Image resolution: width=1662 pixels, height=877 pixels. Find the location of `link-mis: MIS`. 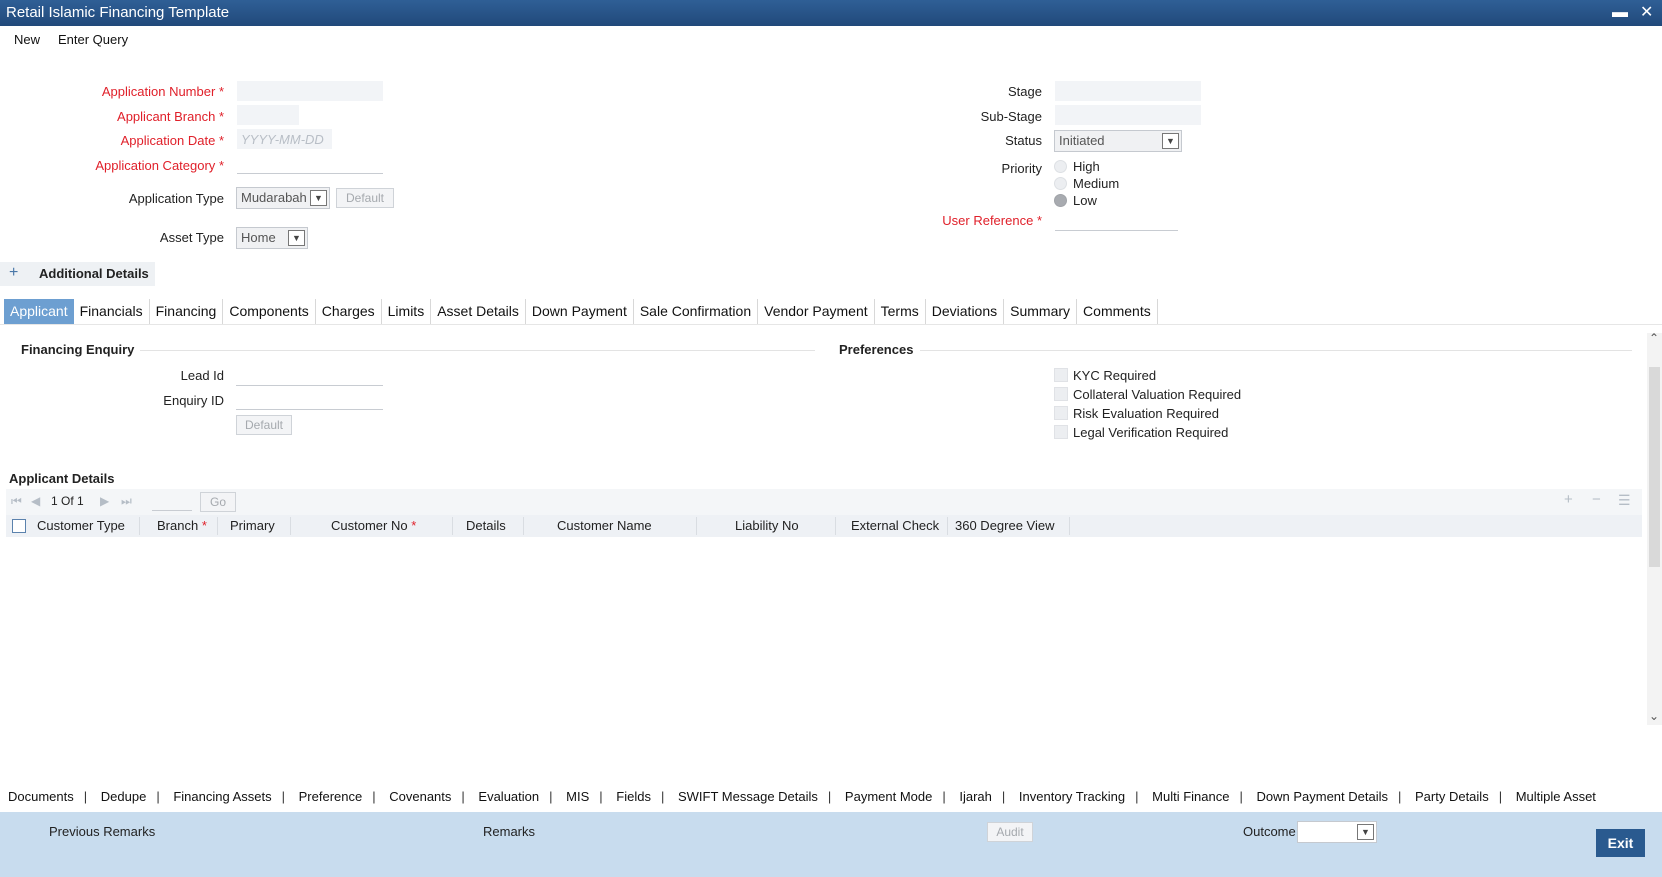

link-mis: MIS is located at coordinates (577, 796).